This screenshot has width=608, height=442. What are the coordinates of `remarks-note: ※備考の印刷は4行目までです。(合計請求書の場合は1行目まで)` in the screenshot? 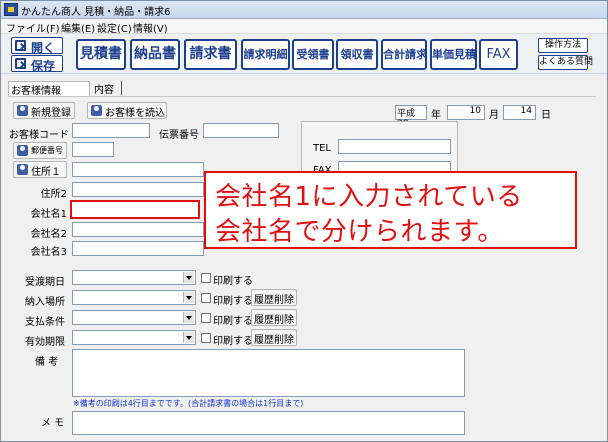 It's located at (188, 403).